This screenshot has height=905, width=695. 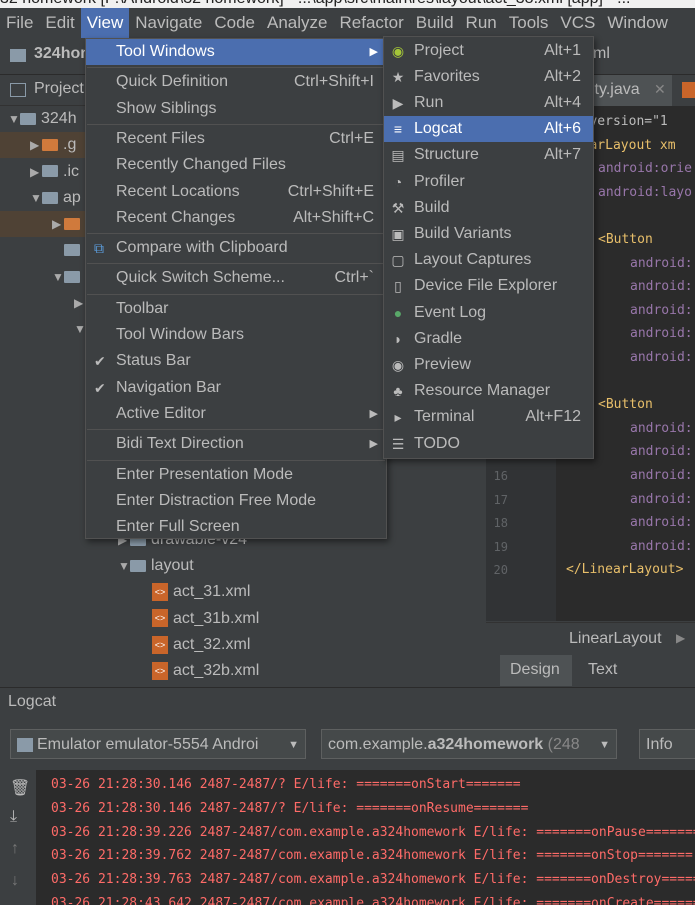 What do you see at coordinates (398, 76) in the screenshot?
I see `star-icon: ★` at bounding box center [398, 76].